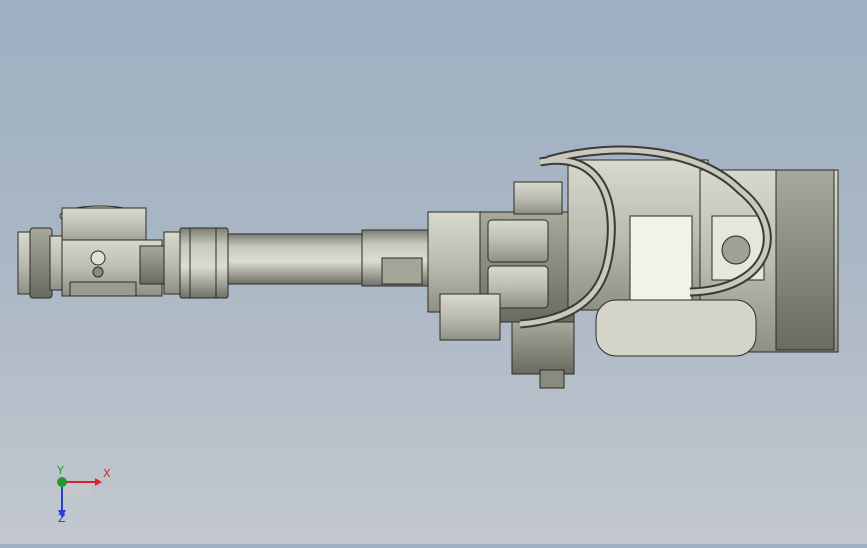  I want to click on forearm-tube, so click(330, 258).